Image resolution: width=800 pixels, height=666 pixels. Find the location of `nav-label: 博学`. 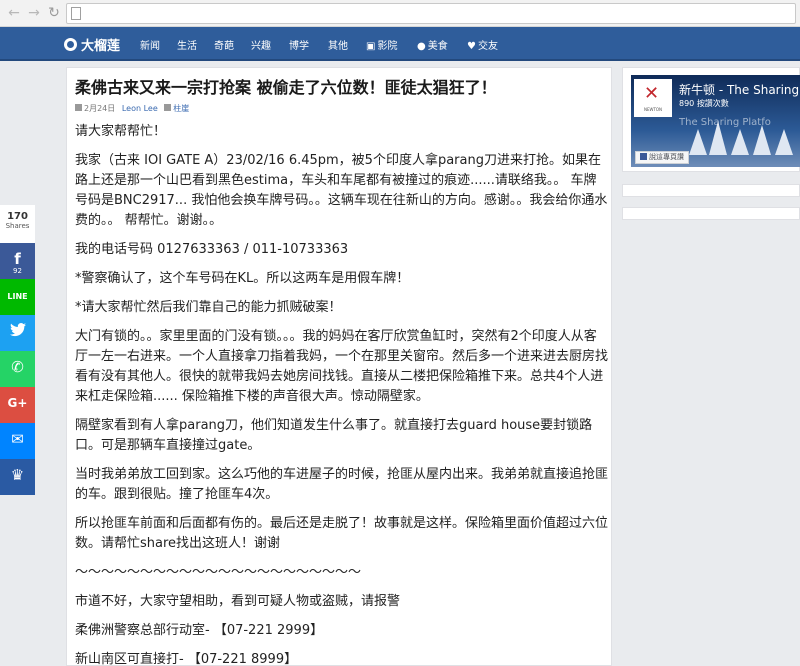

nav-label: 博学 is located at coordinates (299, 46).